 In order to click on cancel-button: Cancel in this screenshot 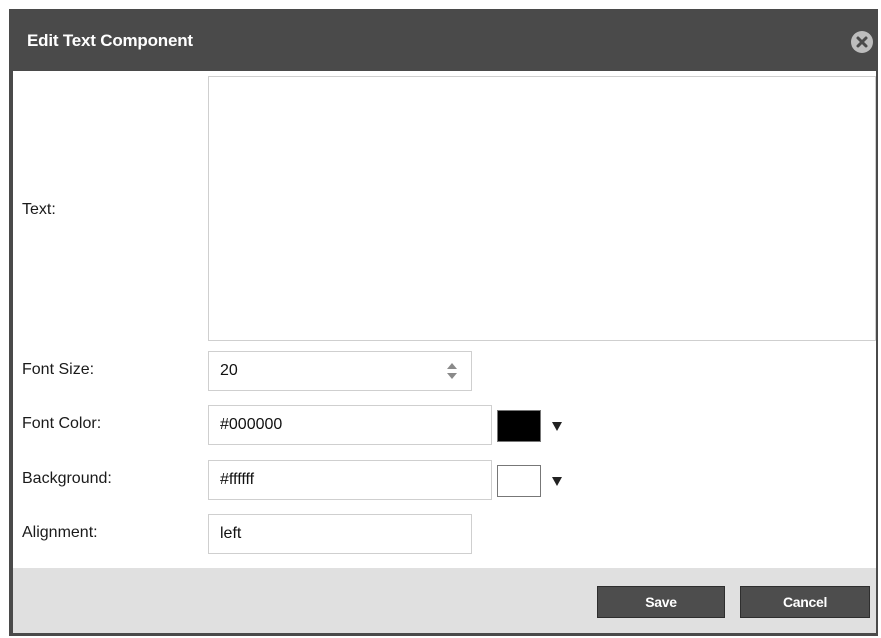, I will do `click(805, 602)`.